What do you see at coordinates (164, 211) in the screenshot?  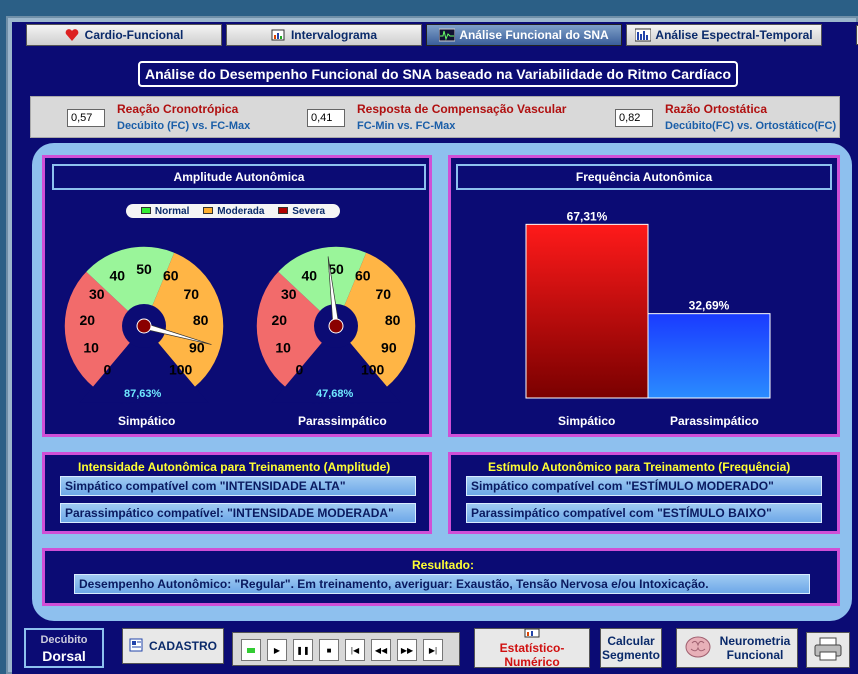 I see `legend-item-normal: Normal` at bounding box center [164, 211].